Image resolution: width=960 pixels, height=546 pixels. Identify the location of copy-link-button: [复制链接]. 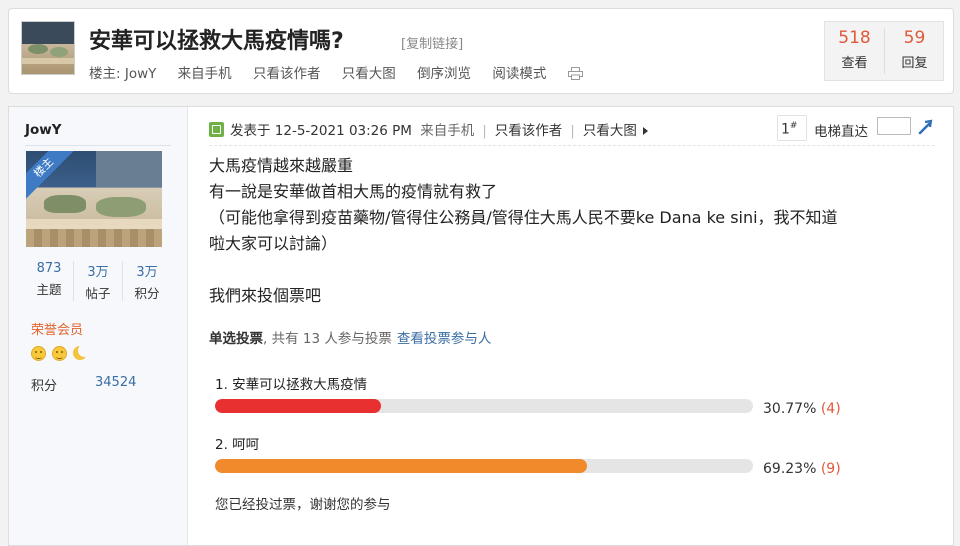
(432, 42).